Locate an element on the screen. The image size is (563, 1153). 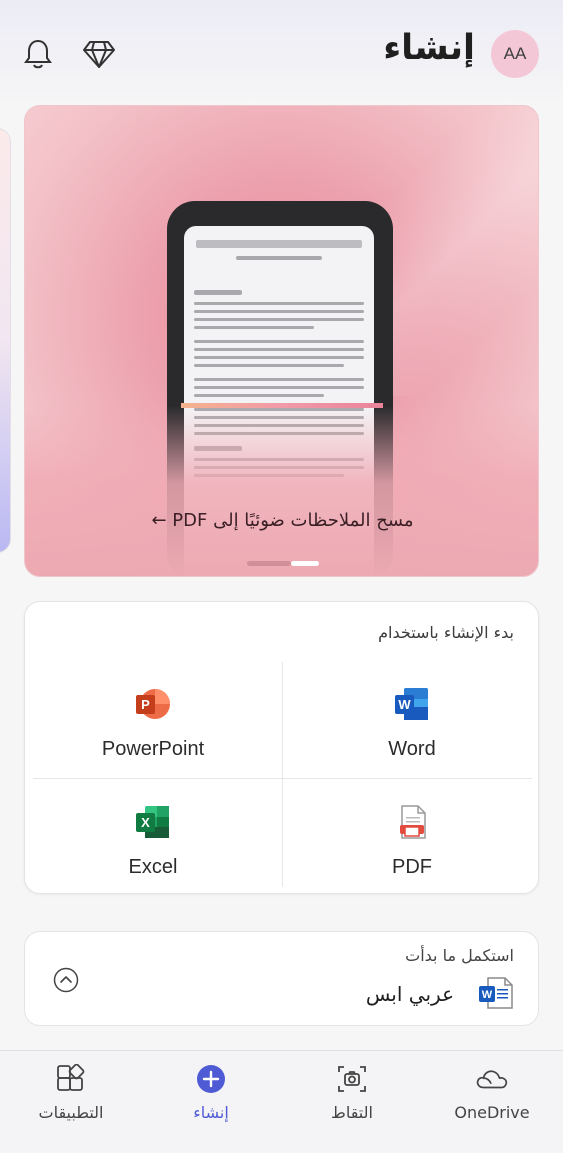
apps-icon is located at coordinates (71, 1079).